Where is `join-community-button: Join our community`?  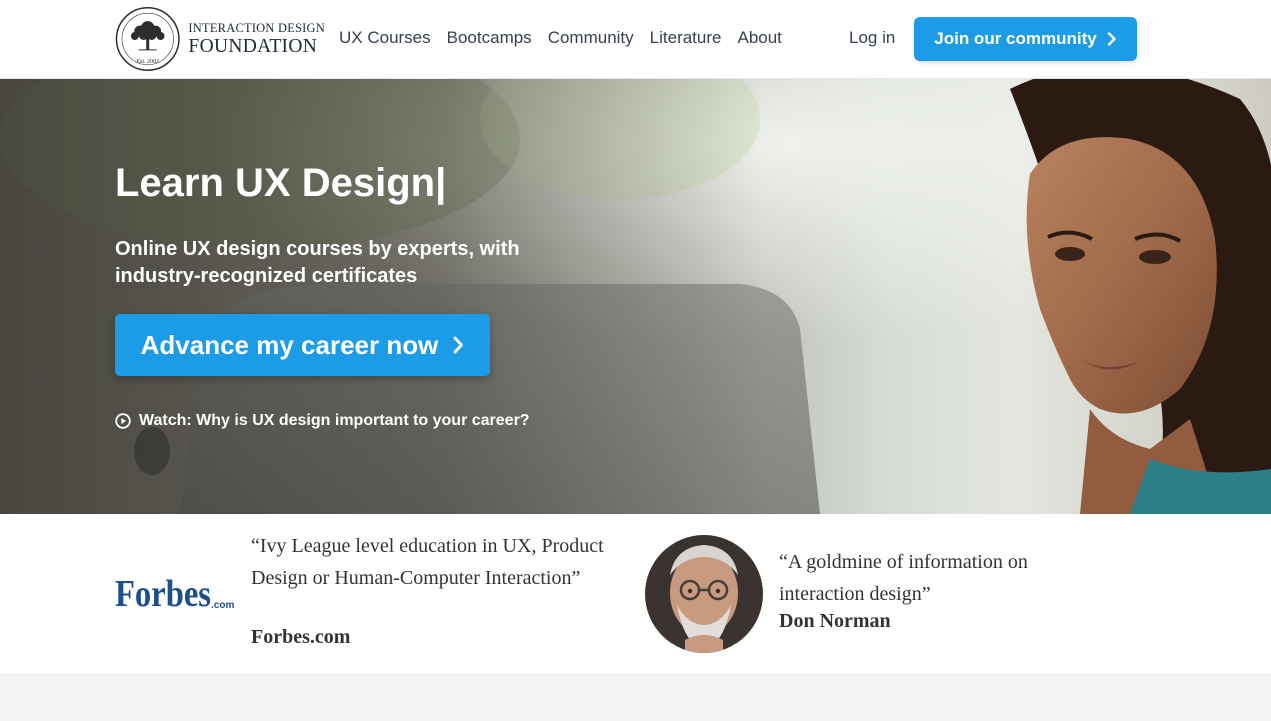 join-community-button: Join our community is located at coordinates (1025, 39).